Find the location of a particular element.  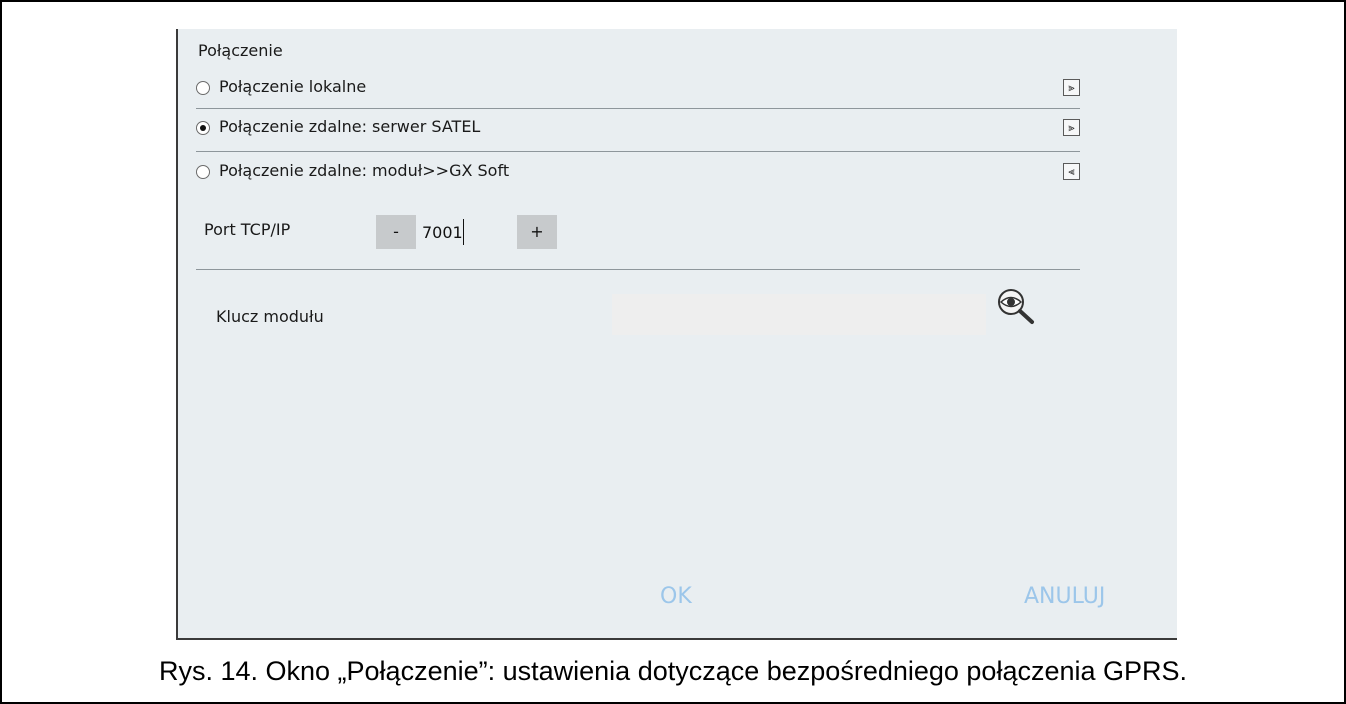

text-caret is located at coordinates (463, 232).